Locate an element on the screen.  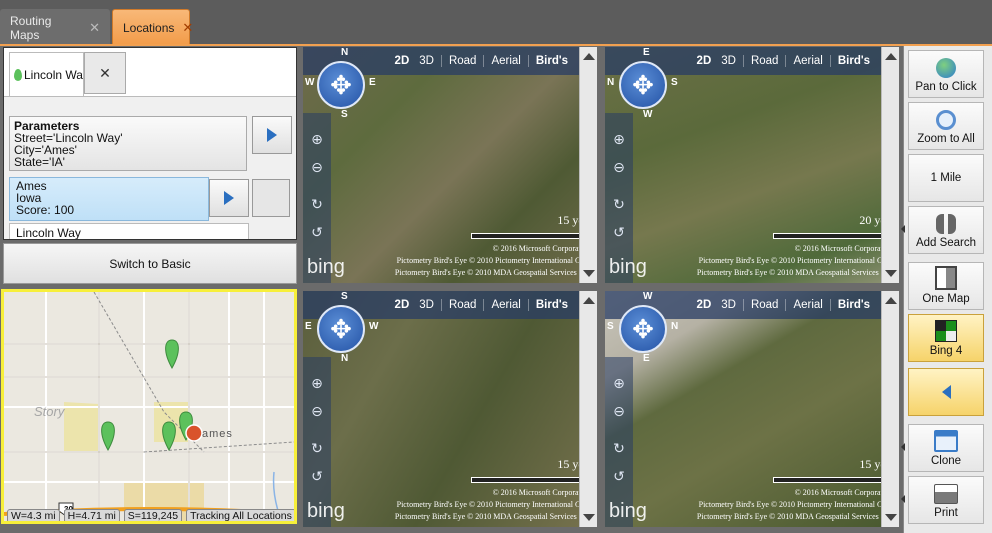
tab-locations: Locations ✕ is located at coordinates (152, 27).